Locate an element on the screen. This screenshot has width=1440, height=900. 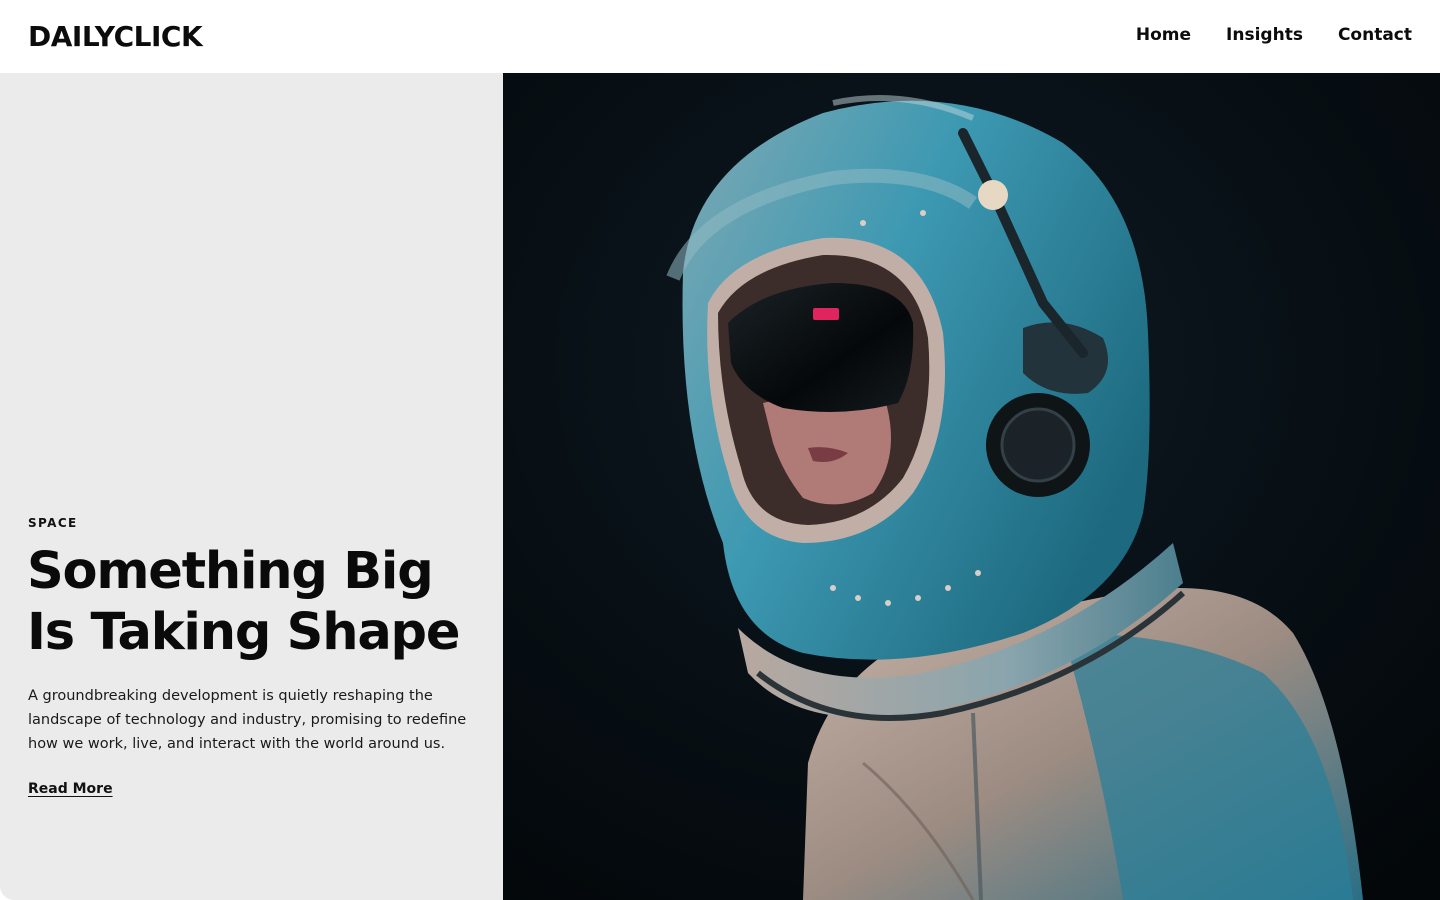
antenna-knob is located at coordinates (993, 195).